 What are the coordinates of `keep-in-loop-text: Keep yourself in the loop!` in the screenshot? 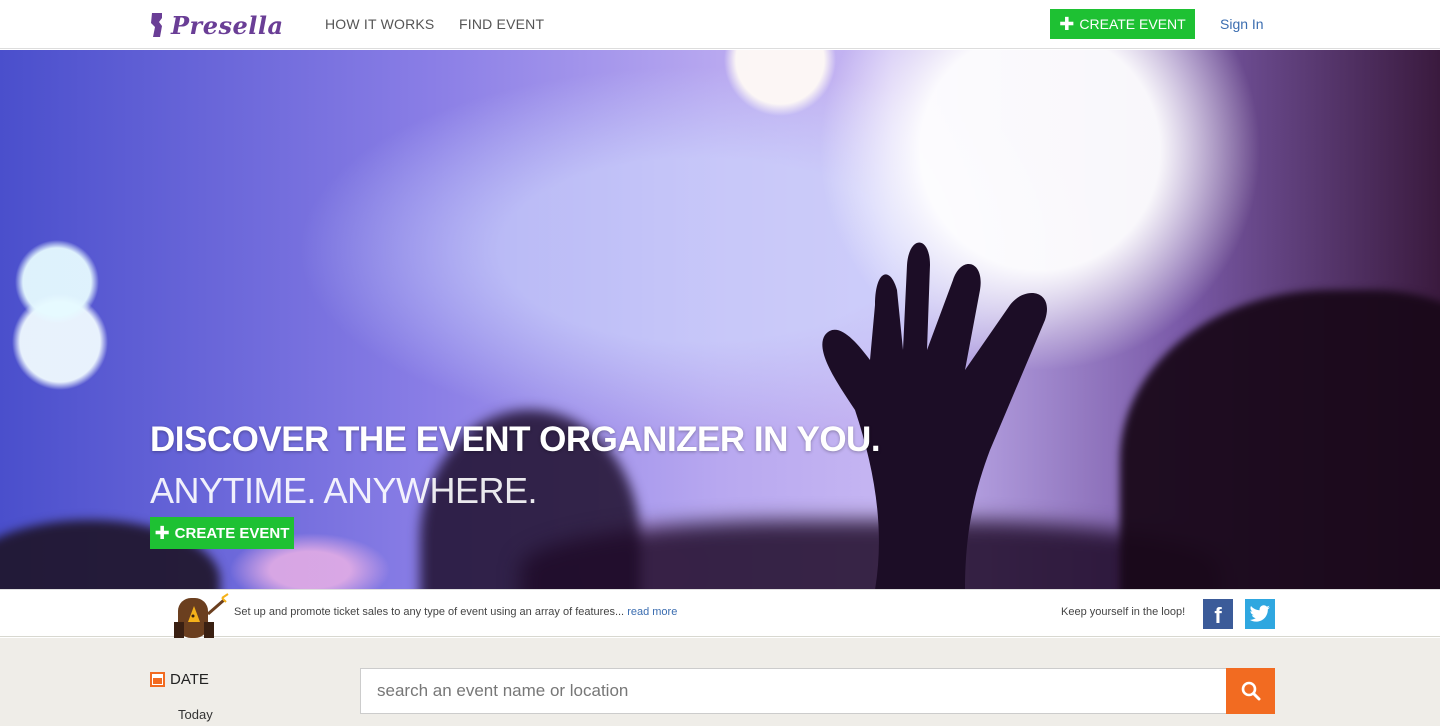 It's located at (1123, 612).